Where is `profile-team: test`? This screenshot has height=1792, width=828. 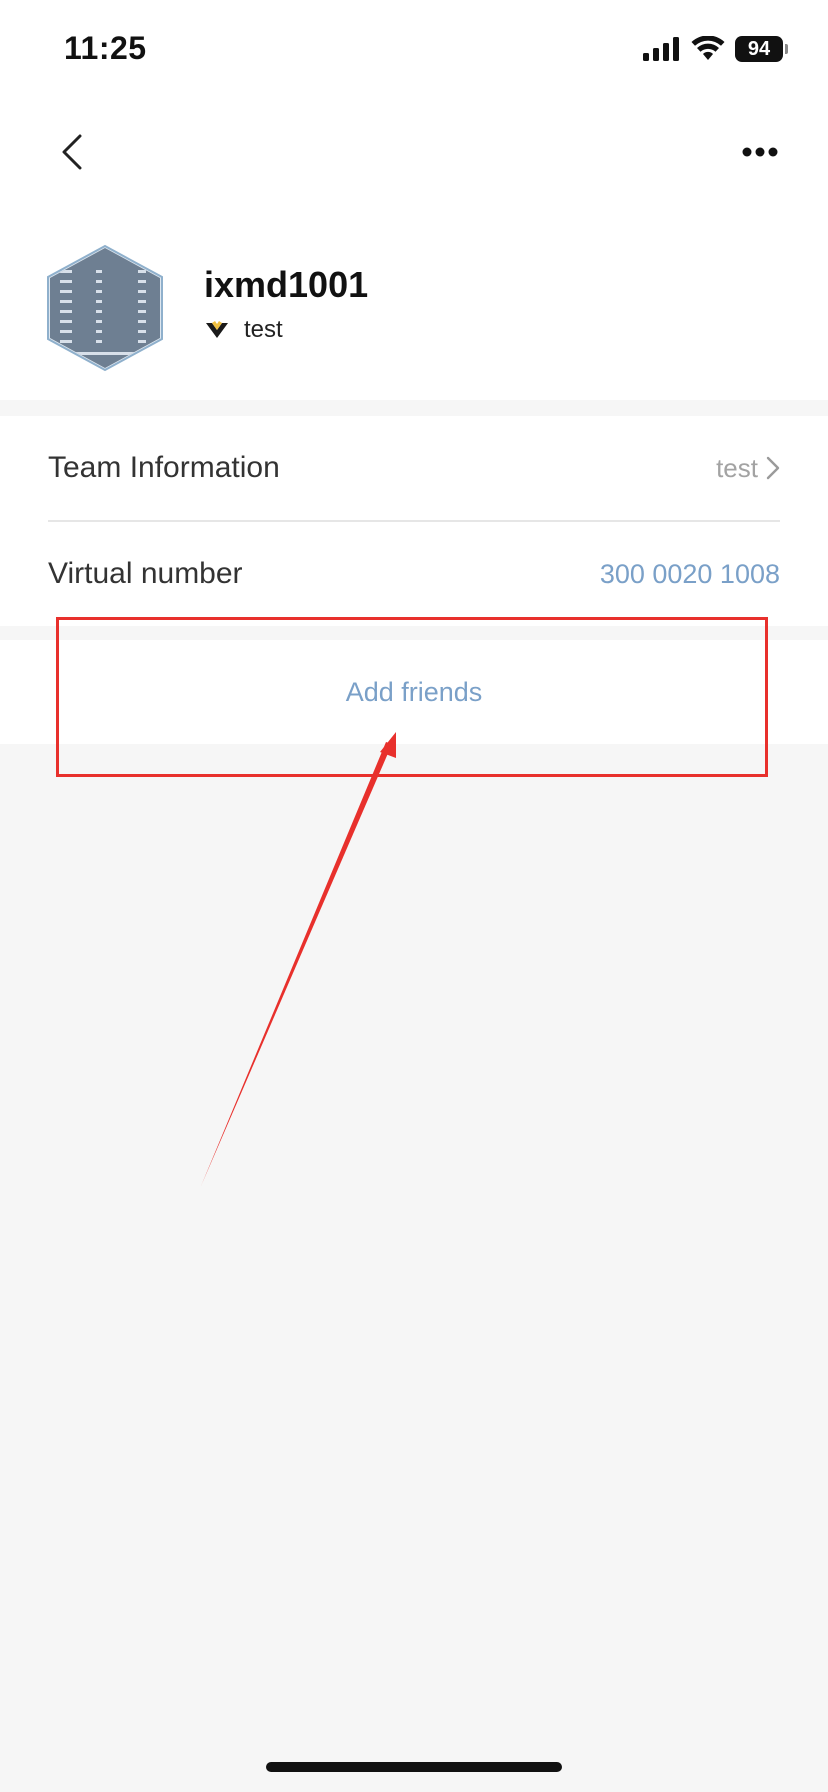 profile-team: test is located at coordinates (243, 330).